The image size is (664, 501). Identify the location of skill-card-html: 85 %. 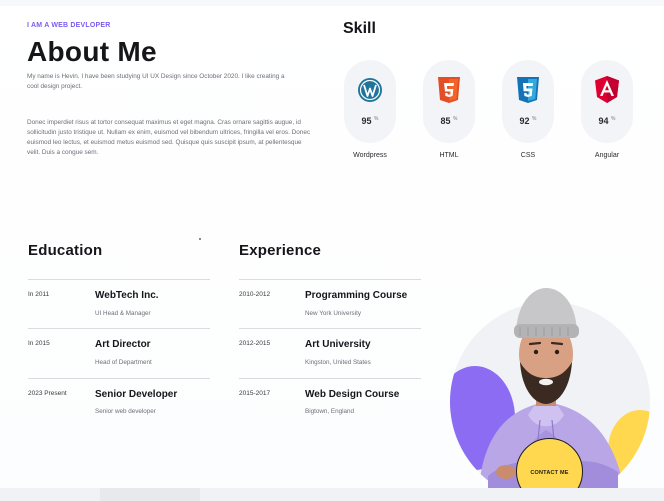
(449, 101).